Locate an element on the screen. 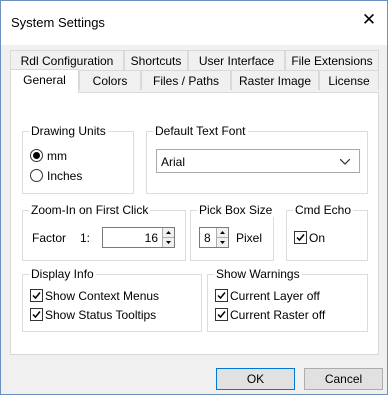 This screenshot has width=388, height=395. default-text-font-group: Default Text Font Arial is located at coordinates (257, 159).